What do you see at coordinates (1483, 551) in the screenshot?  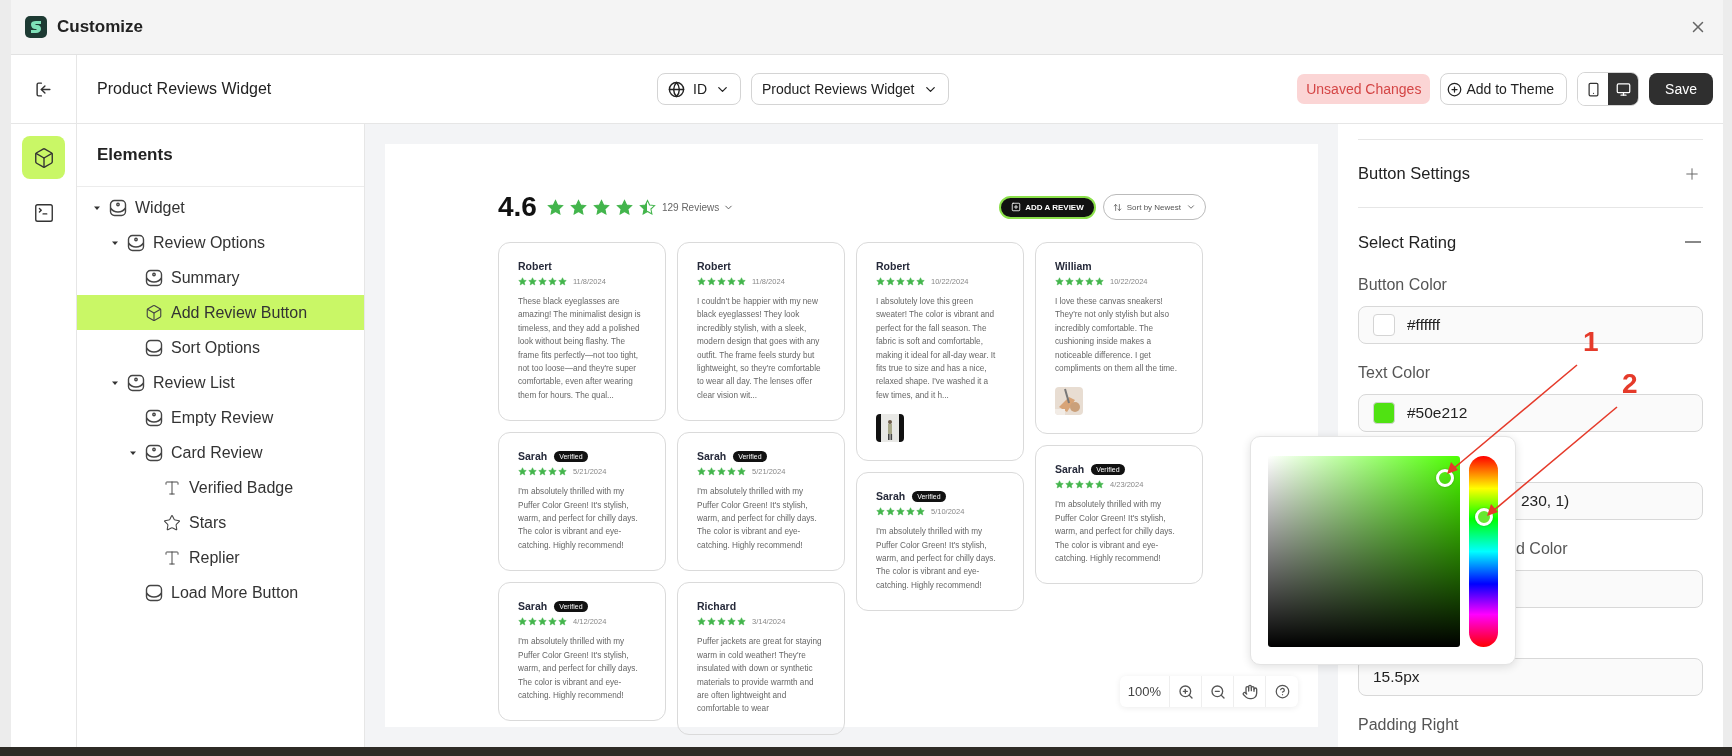 I see `hue-slider` at bounding box center [1483, 551].